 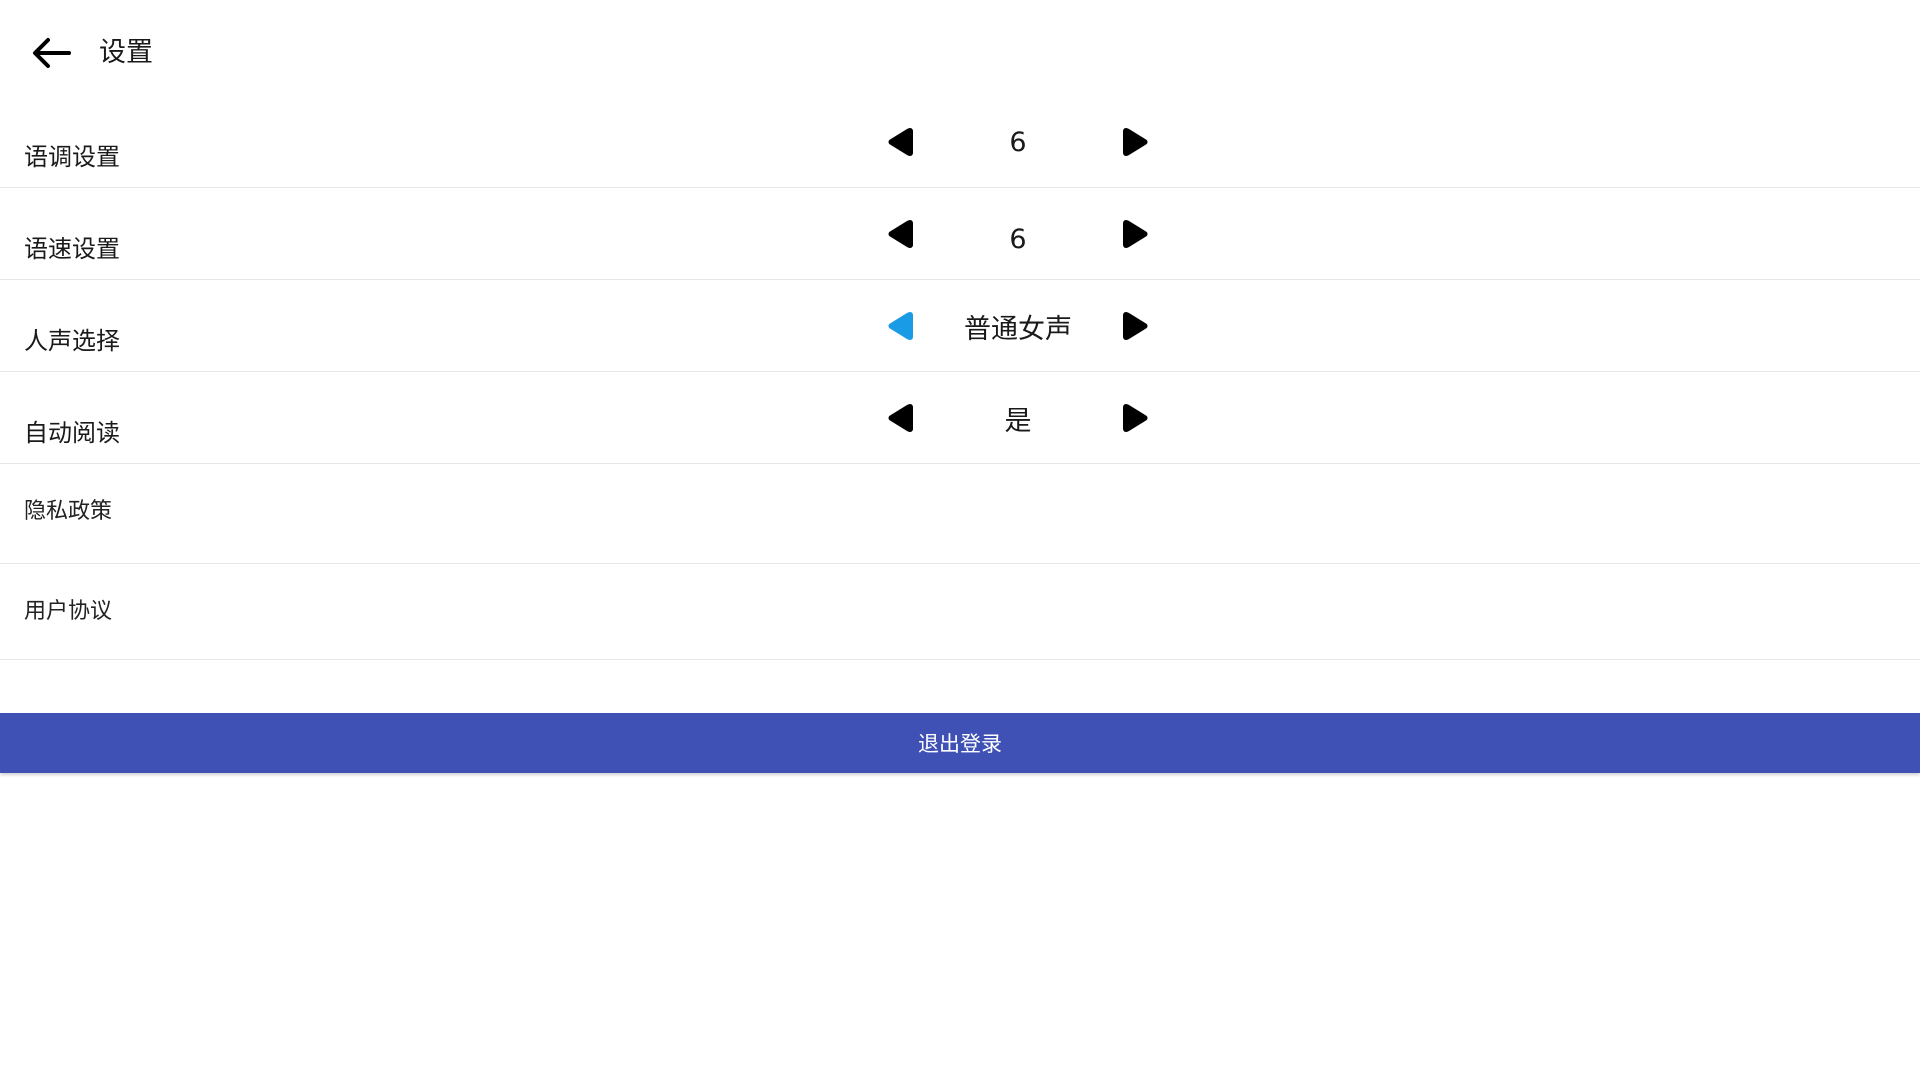 I want to click on arrow-left-icon, so click(x=52, y=53).